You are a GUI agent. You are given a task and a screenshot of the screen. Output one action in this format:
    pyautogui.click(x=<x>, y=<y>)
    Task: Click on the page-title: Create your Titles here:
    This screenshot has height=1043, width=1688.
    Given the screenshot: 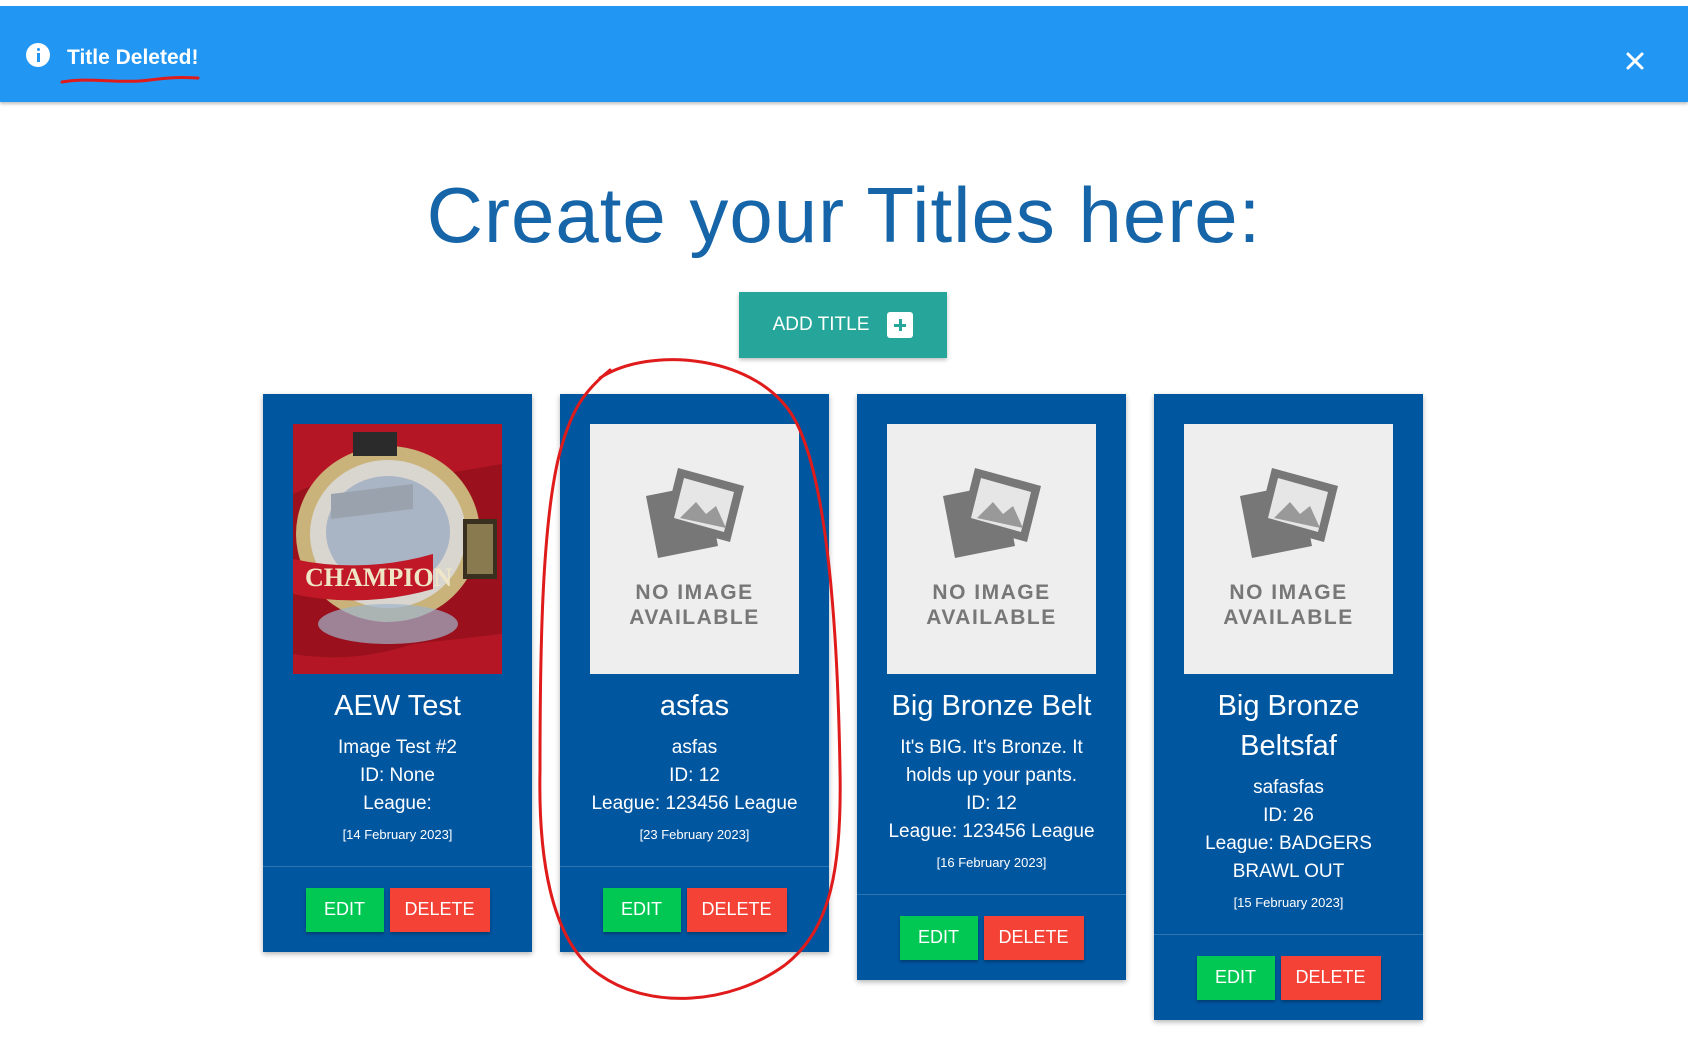 What is the action you would take?
    pyautogui.click(x=844, y=215)
    